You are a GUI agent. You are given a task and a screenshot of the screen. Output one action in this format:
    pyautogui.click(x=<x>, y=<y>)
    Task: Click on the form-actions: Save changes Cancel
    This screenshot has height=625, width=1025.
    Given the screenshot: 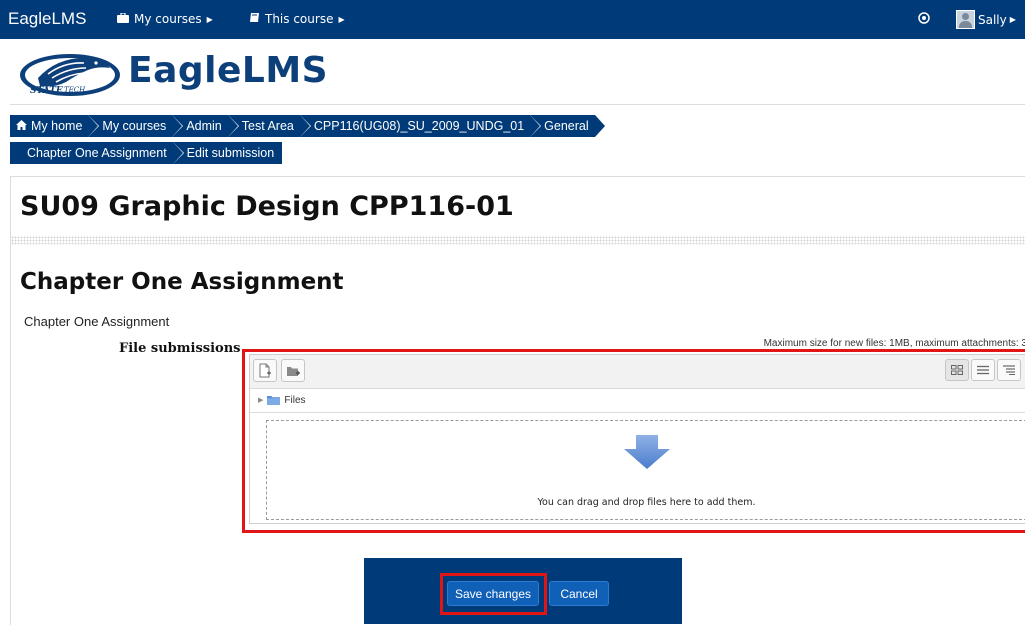 What is the action you would take?
    pyautogui.click(x=523, y=591)
    